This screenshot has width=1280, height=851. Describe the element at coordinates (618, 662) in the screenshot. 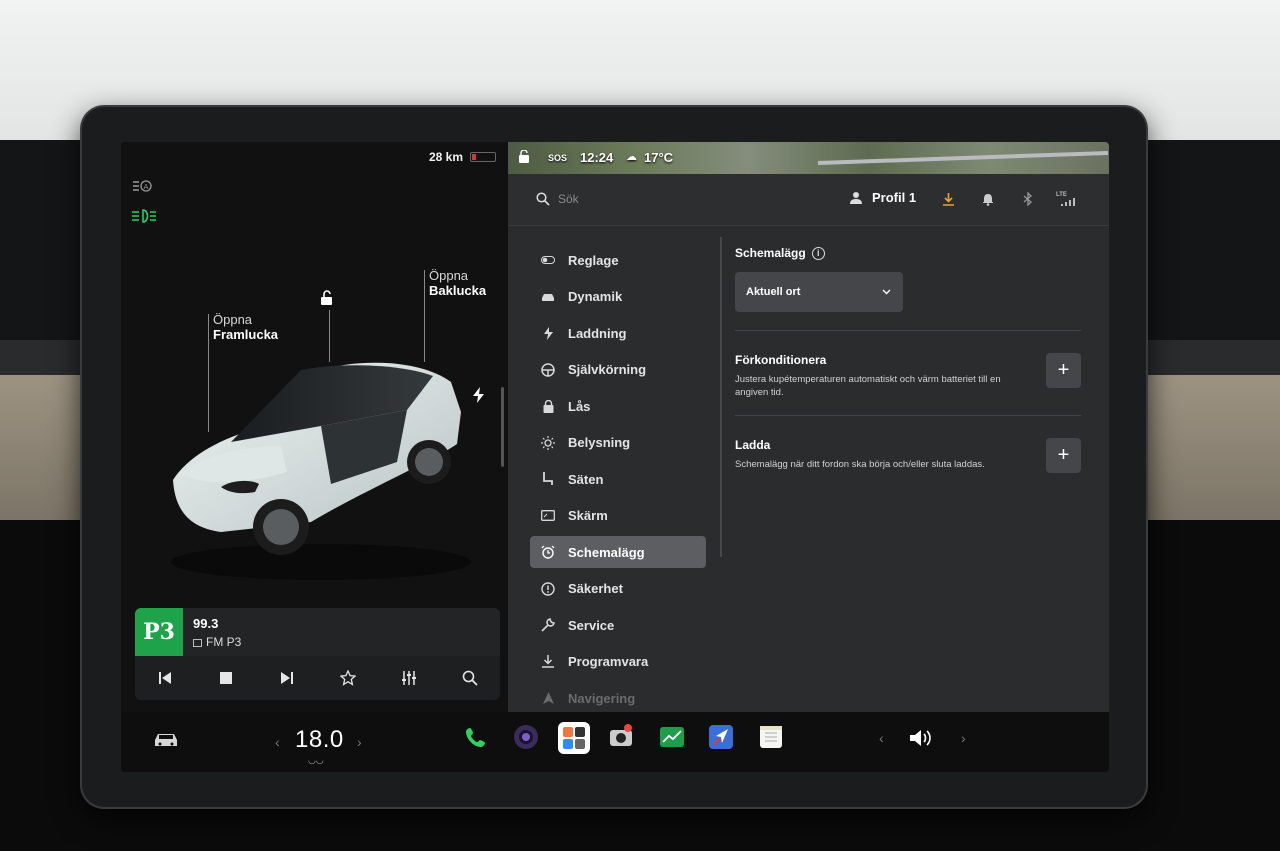

I see `menu-item-programvara: Programvara` at that location.